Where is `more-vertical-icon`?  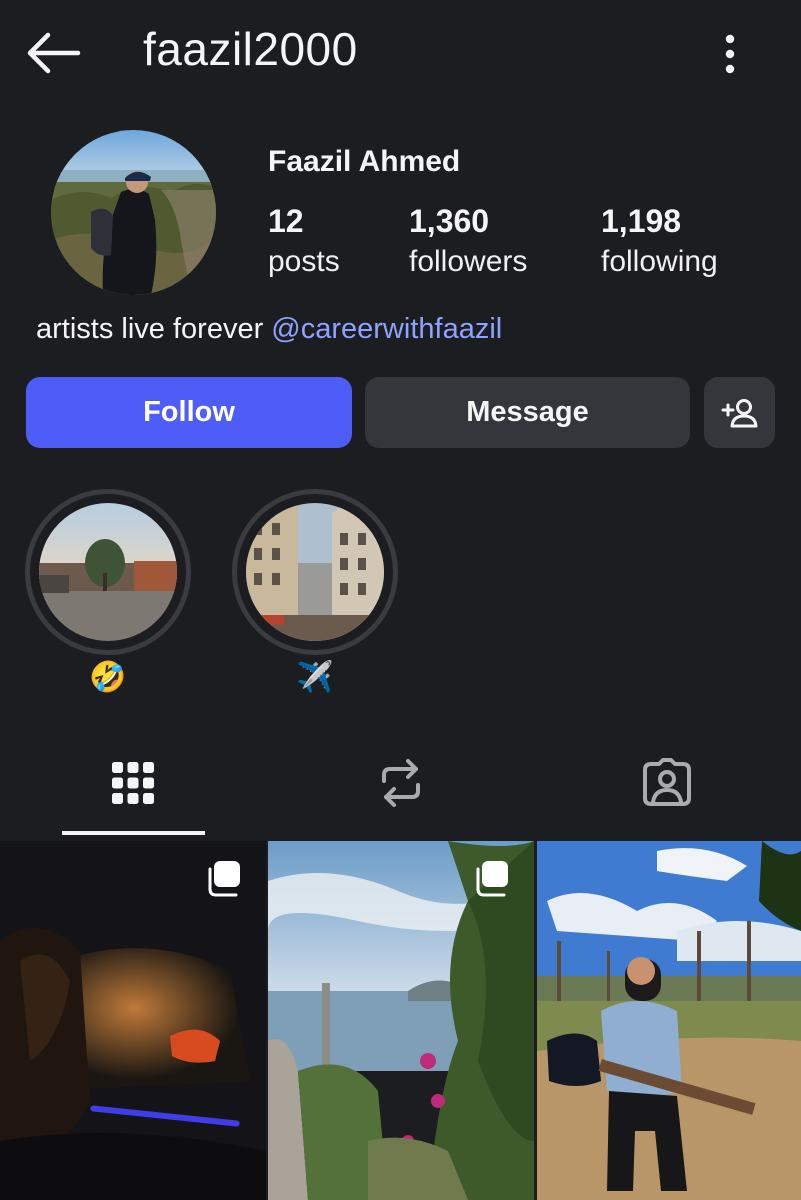
more-vertical-icon is located at coordinates (730, 54).